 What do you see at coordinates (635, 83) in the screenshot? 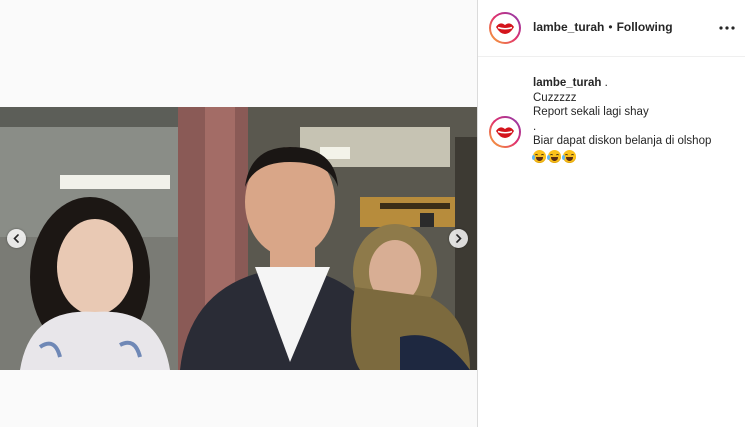
I see `caption-header: lambe_turah .` at bounding box center [635, 83].